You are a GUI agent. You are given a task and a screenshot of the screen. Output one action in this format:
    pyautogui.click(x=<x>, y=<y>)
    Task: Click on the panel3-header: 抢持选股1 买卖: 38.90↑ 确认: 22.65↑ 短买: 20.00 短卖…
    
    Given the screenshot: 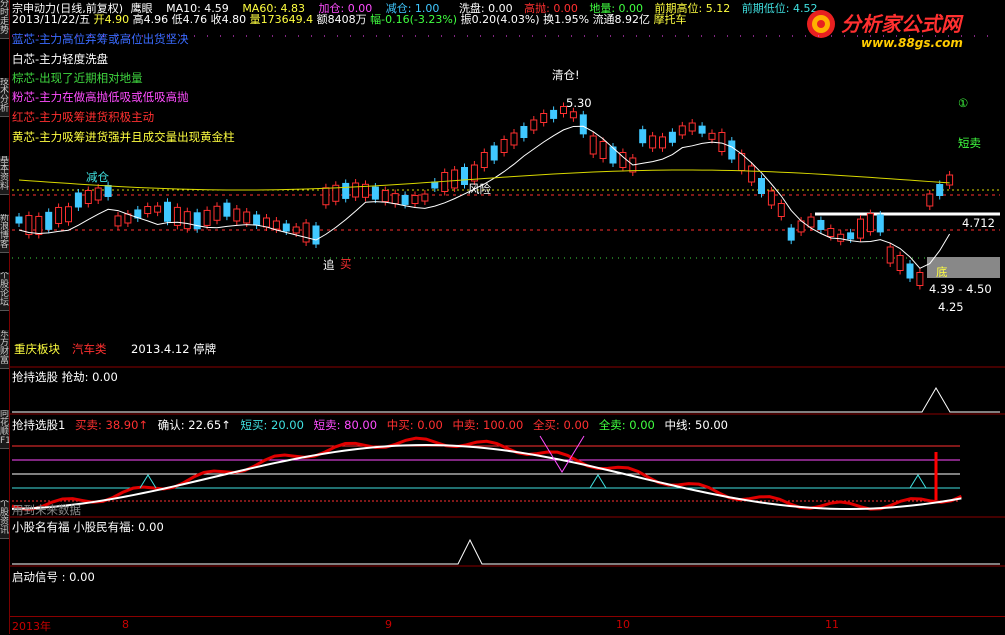 What is the action you would take?
    pyautogui.click(x=370, y=425)
    